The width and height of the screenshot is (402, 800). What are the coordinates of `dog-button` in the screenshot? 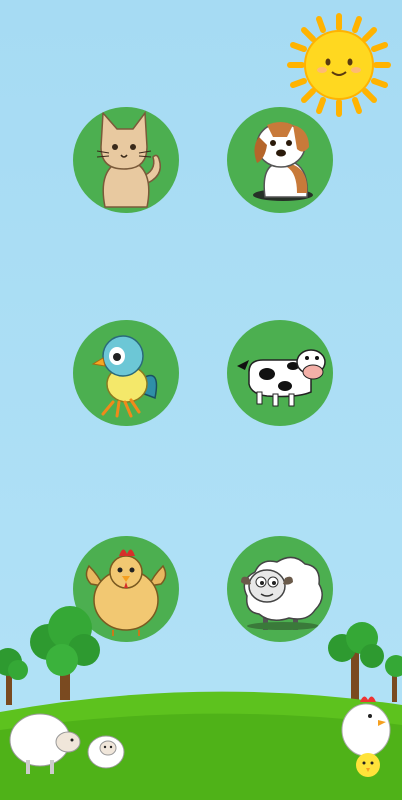 It's located at (280, 160).